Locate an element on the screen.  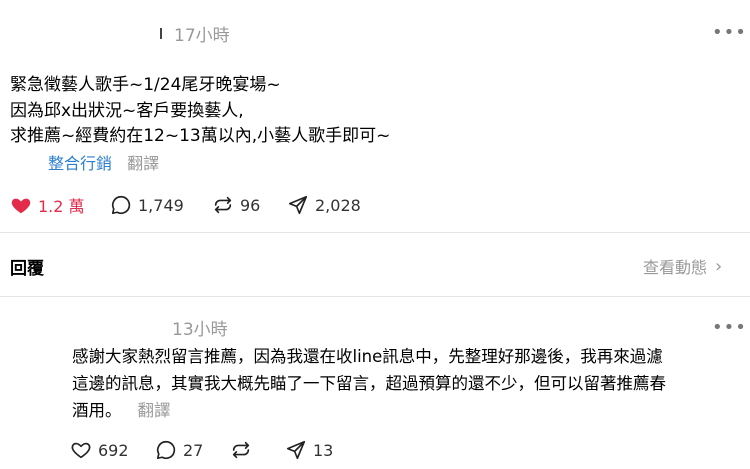
reply-stats: 692 27 13 is located at coordinates (375, 450).